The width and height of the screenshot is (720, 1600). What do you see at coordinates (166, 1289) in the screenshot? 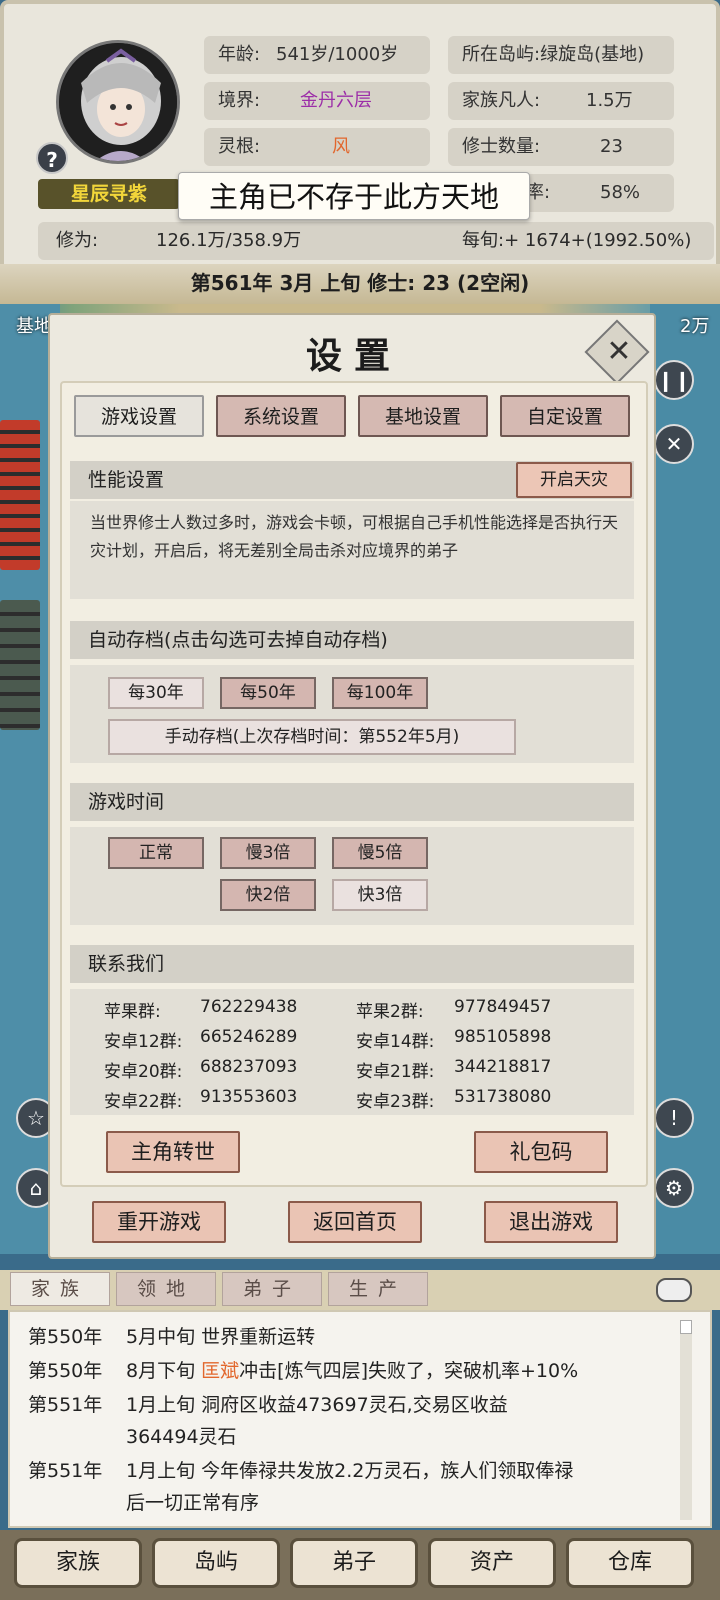
I see `tab-territory: 领地` at bounding box center [166, 1289].